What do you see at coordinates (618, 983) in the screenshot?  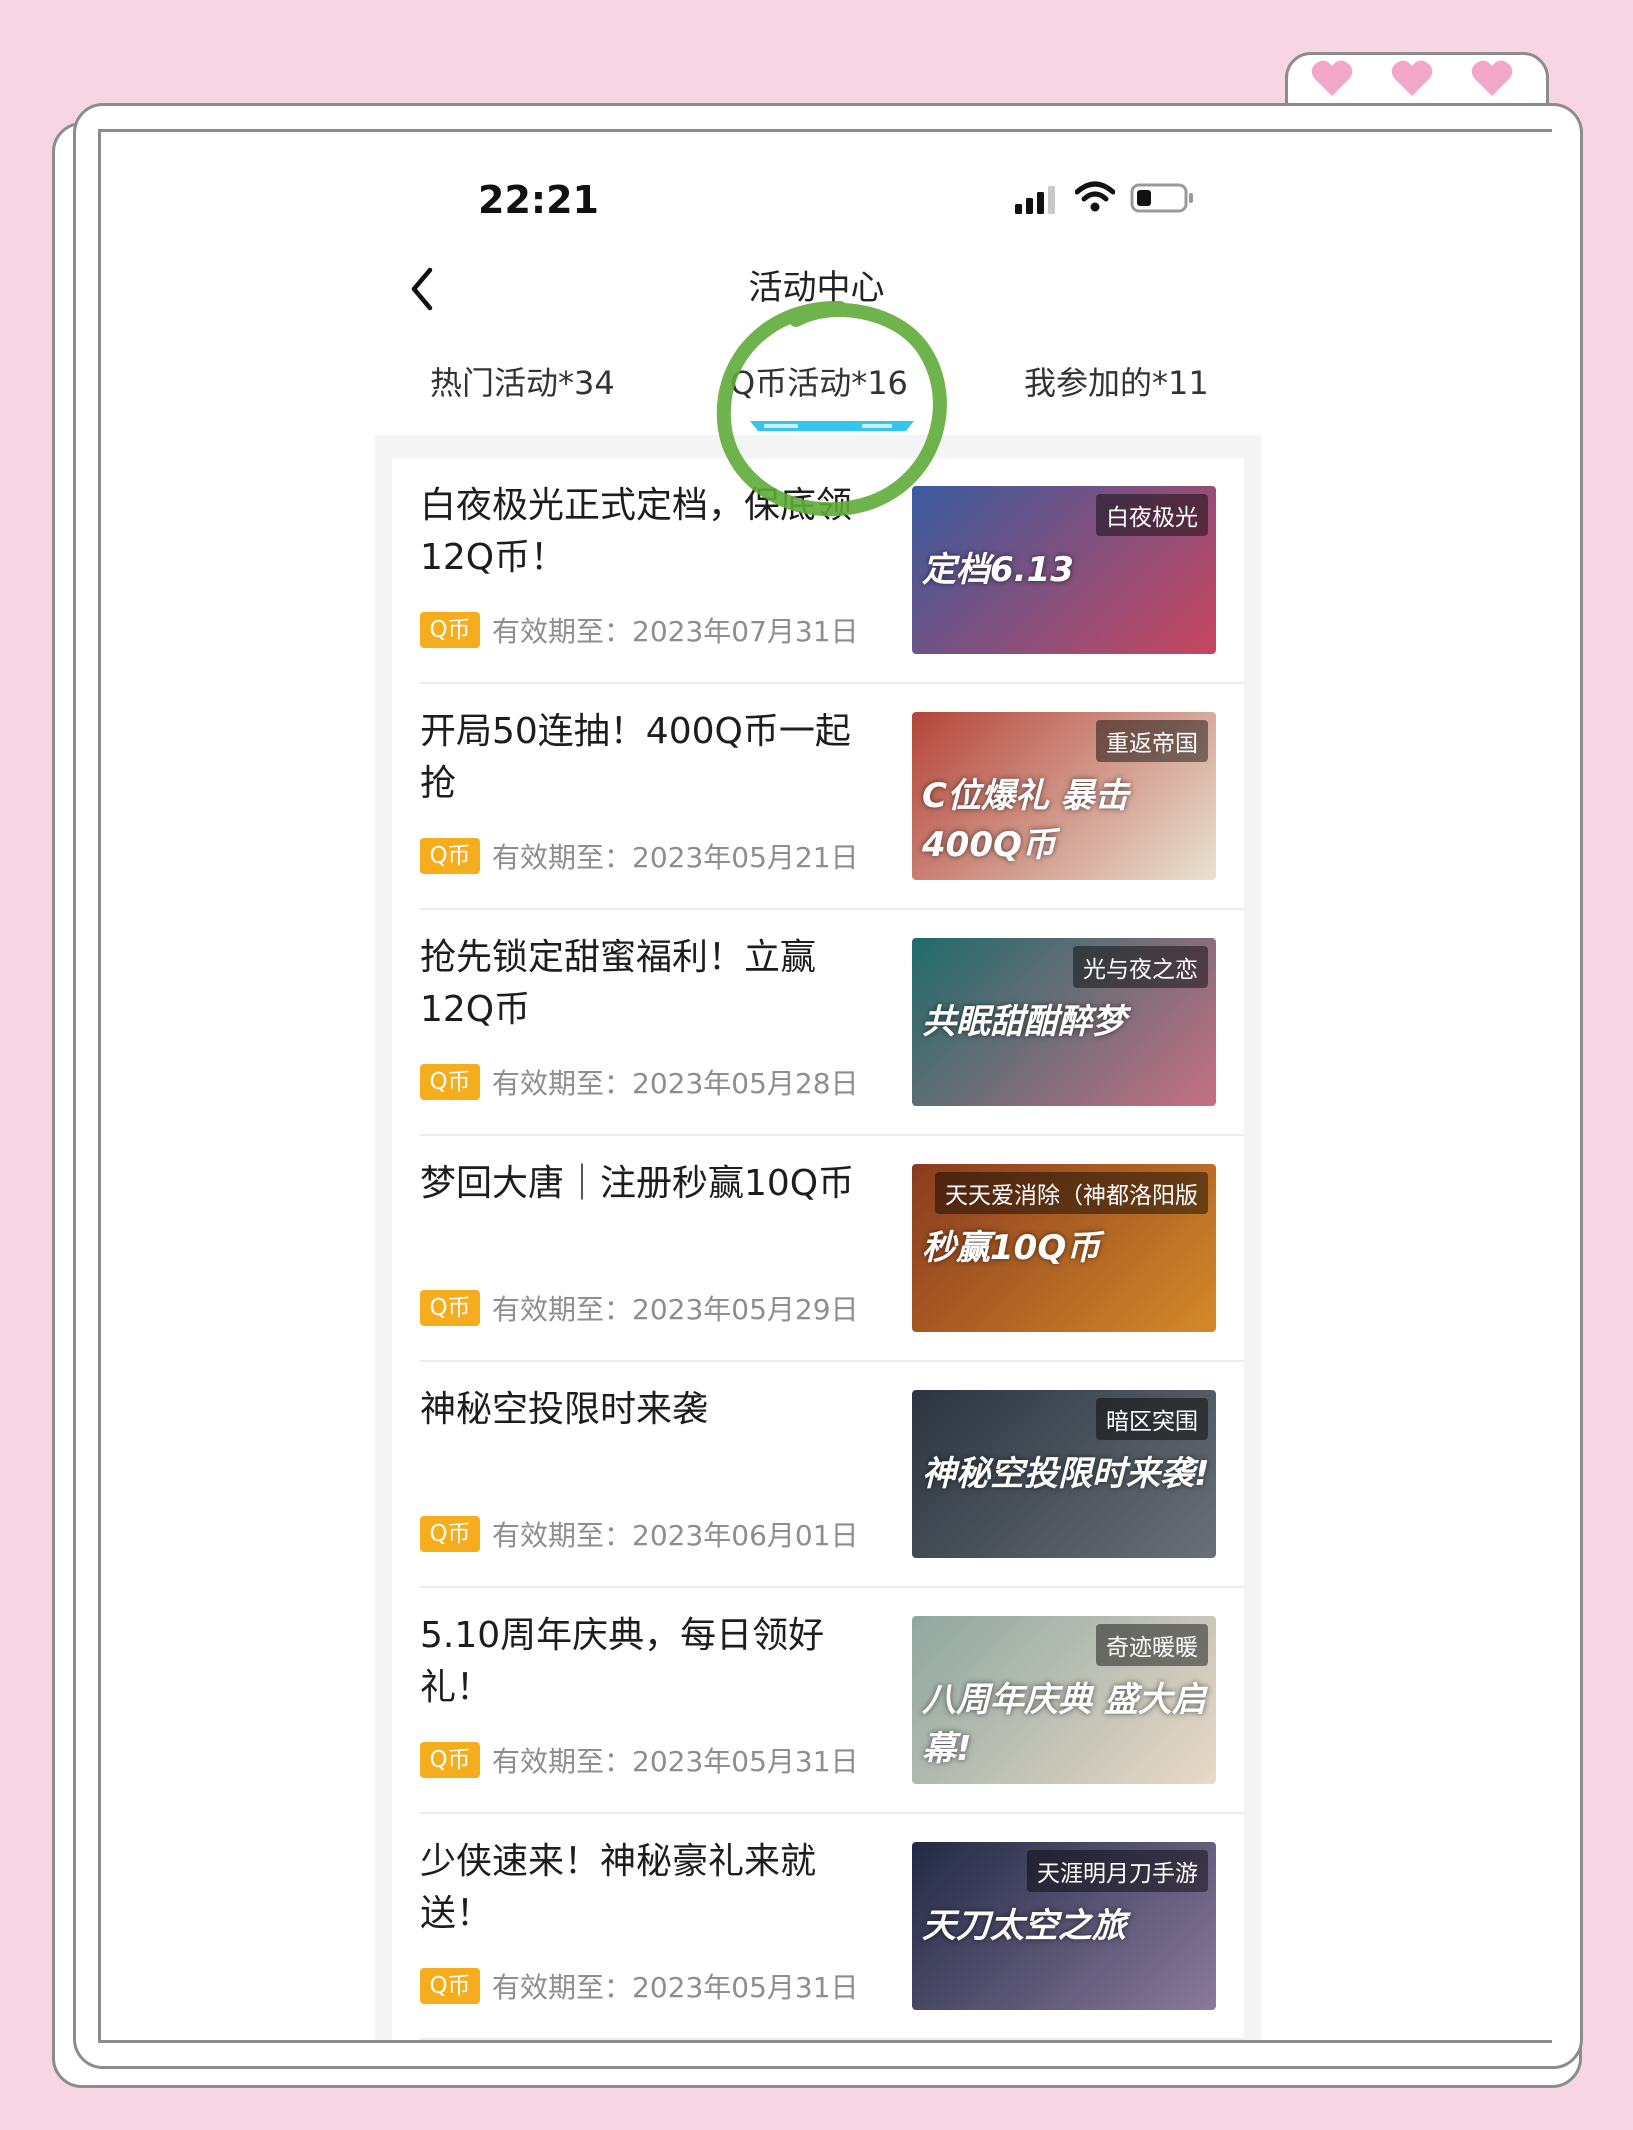 I see `activity-title: 抢先锁定甜蜜福利！立赢12Q币` at bounding box center [618, 983].